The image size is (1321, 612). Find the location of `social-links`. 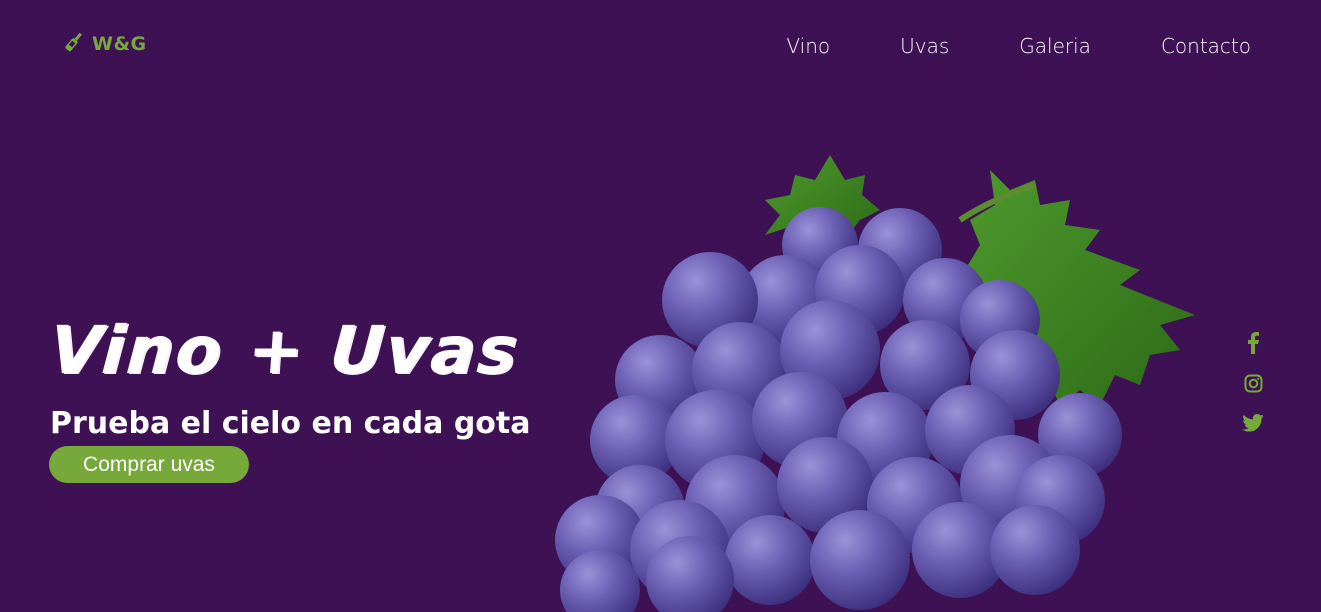

social-links is located at coordinates (1253, 383).